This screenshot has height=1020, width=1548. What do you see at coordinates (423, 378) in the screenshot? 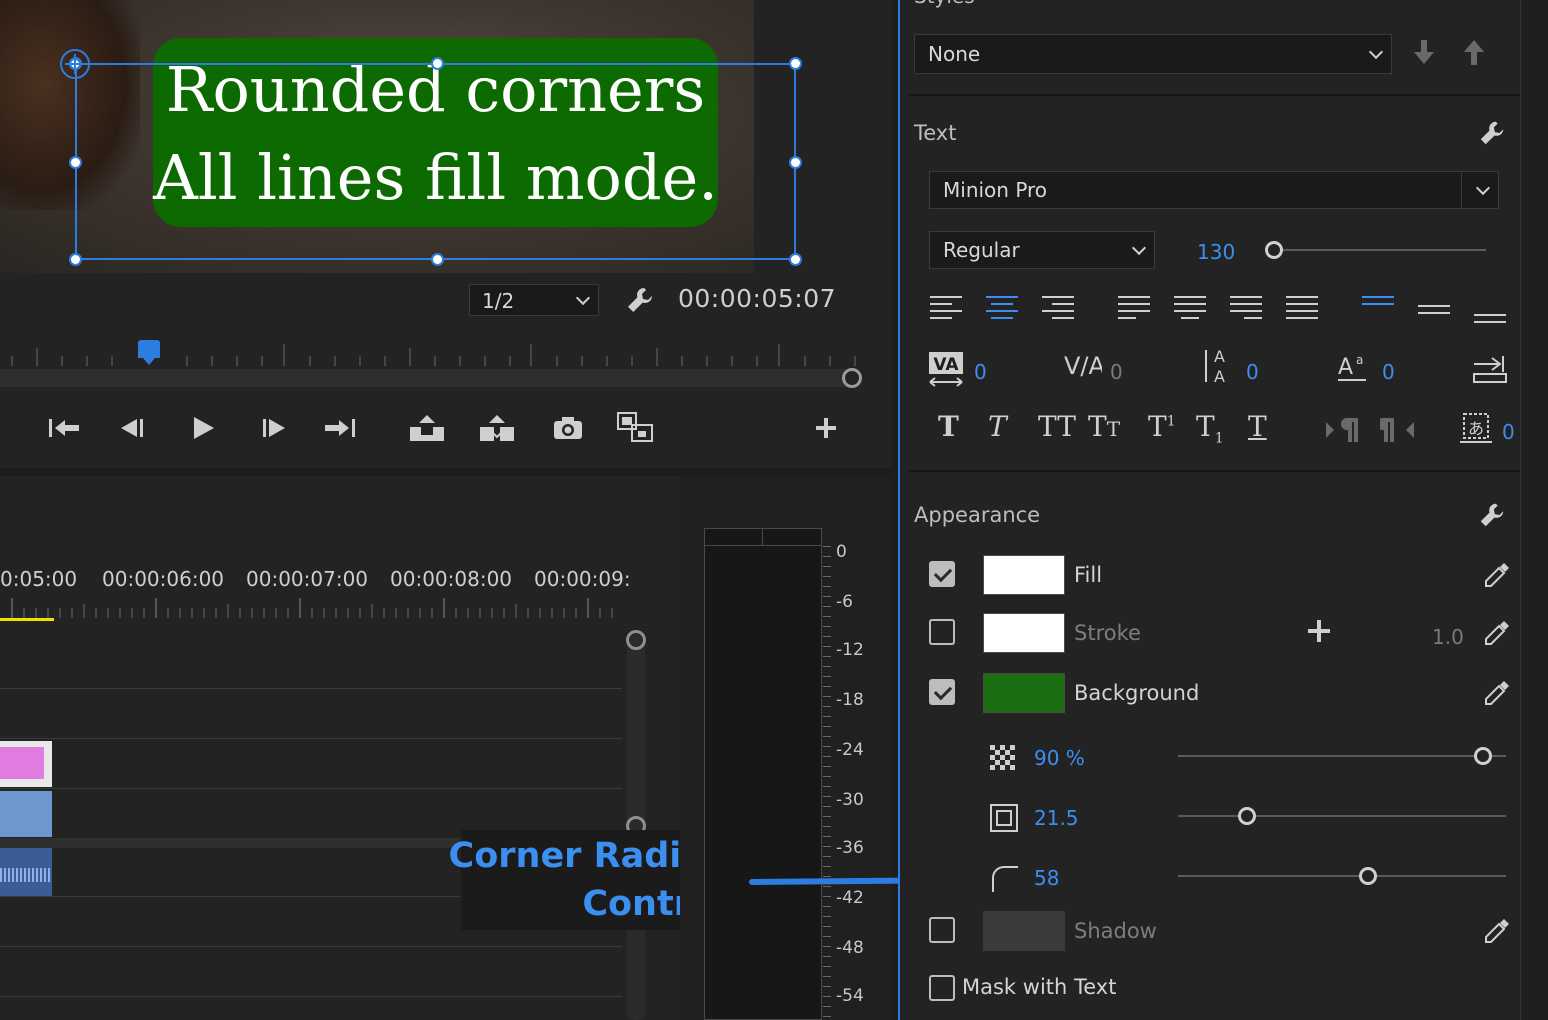
I see `monitor-zoom-scrollbar` at bounding box center [423, 378].